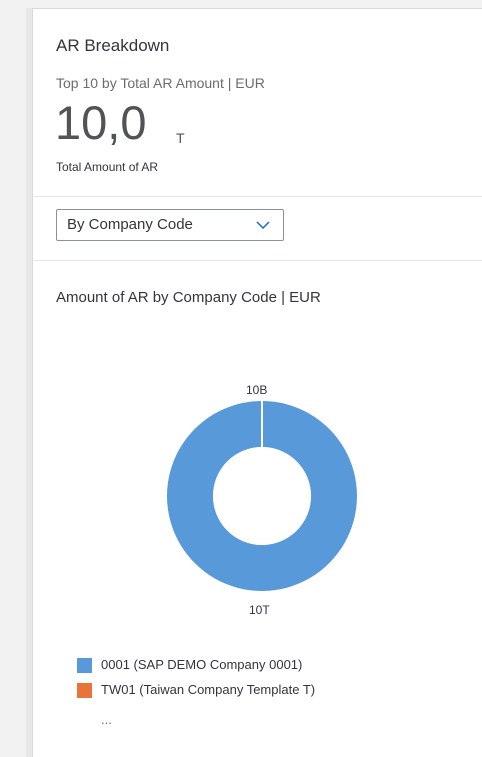  What do you see at coordinates (257, 390) in the screenshot?
I see `data-label-top: 10B` at bounding box center [257, 390].